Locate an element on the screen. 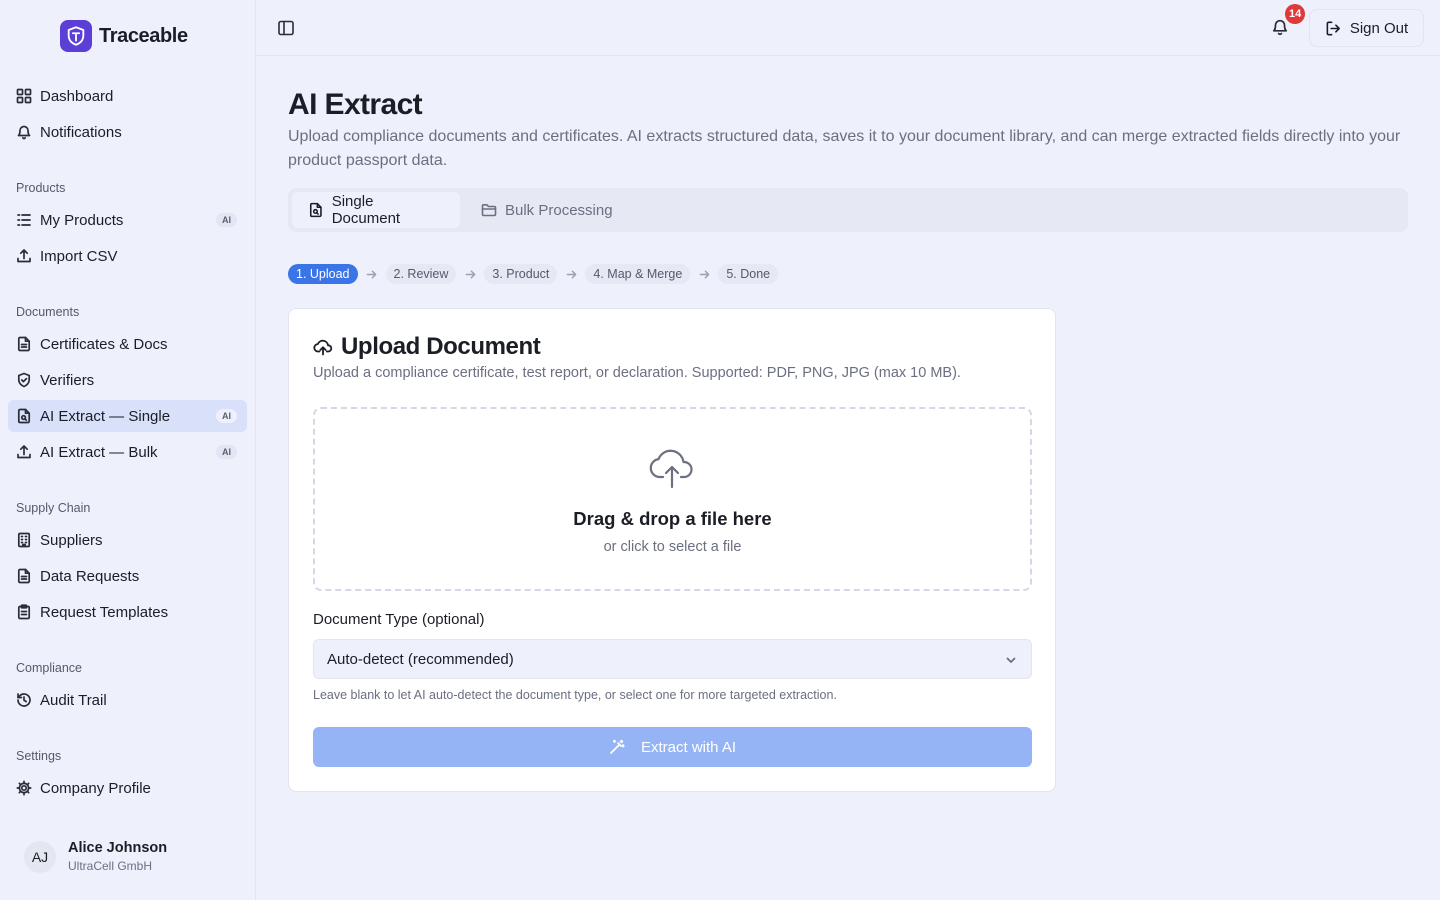 This screenshot has width=1440, height=900. sidebar-item-label: Suppliers is located at coordinates (71, 540).